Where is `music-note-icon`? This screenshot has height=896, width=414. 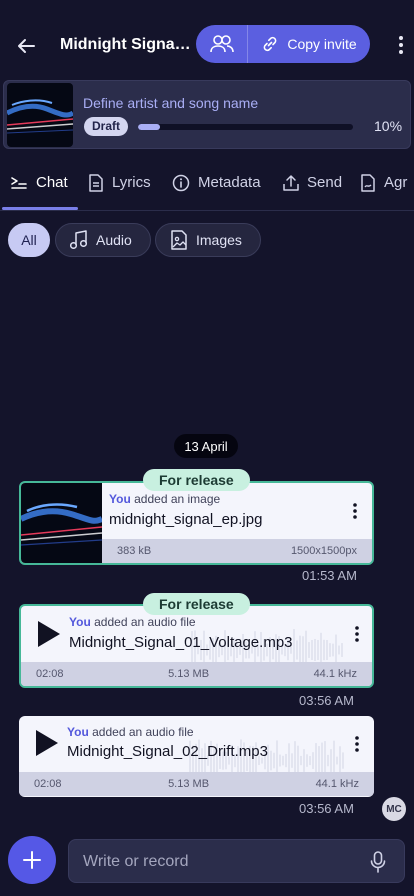 music-note-icon is located at coordinates (79, 240).